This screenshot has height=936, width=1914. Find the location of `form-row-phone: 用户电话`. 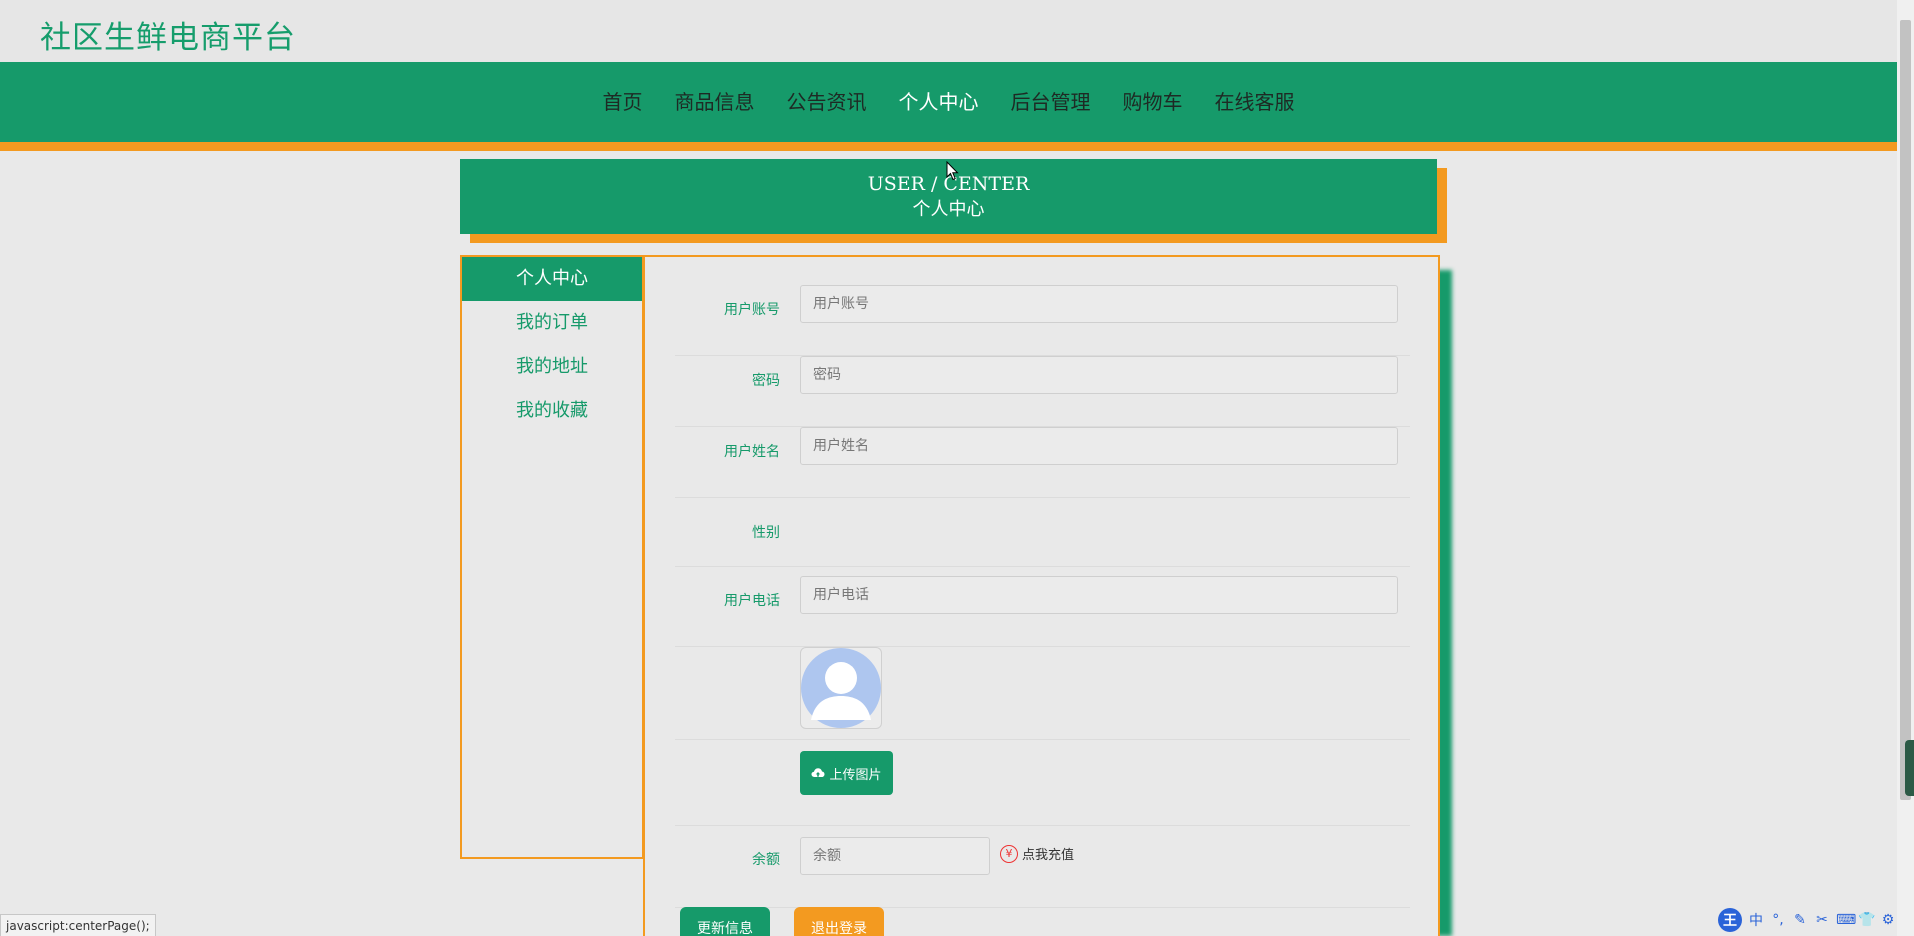

form-row-phone: 用户电话 is located at coordinates (1042, 611).